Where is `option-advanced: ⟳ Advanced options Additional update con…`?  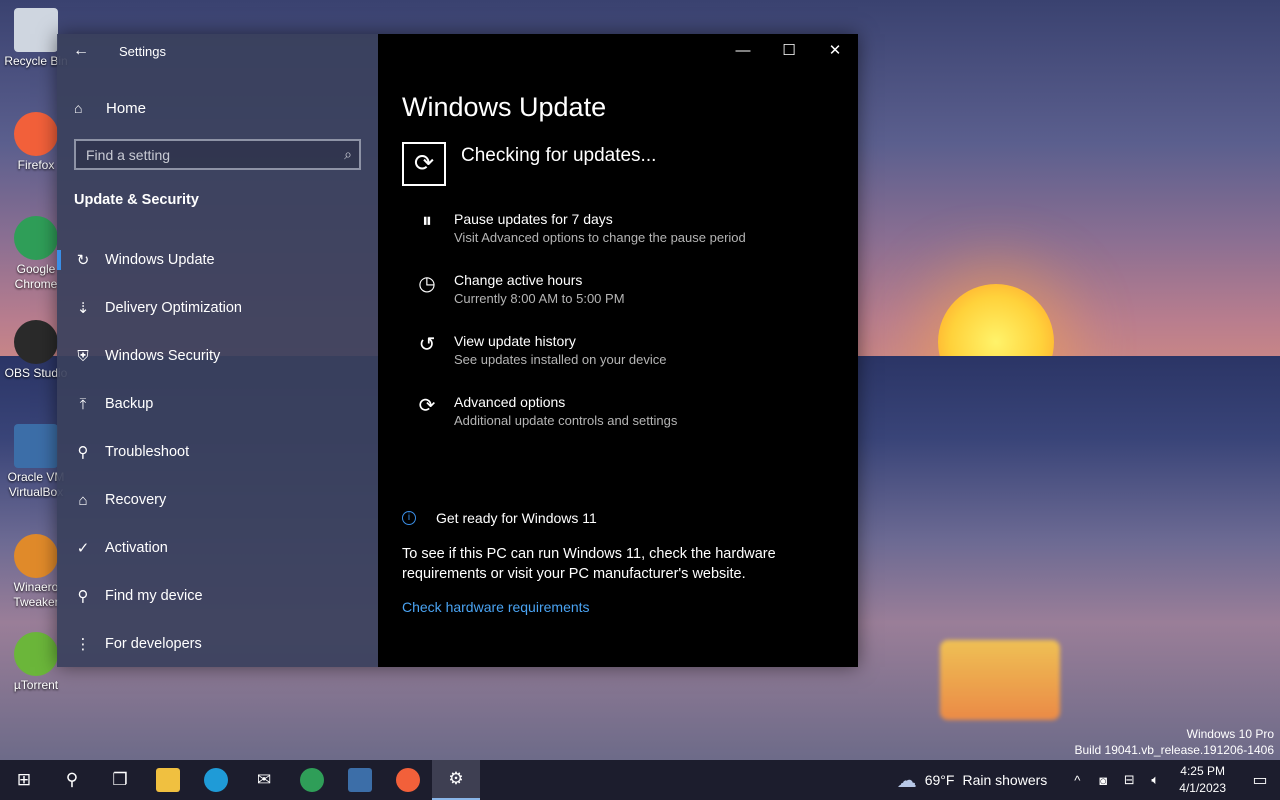 option-advanced: ⟳ Advanced options Additional update con… is located at coordinates (579, 423).